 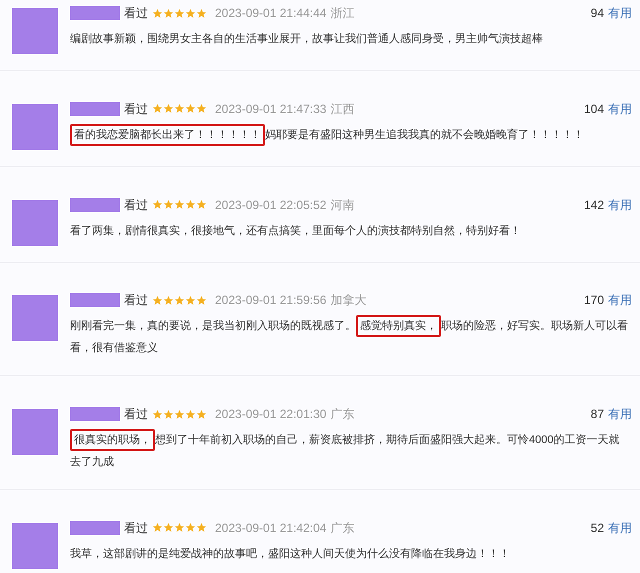 I want to click on review-text: 很真实的职场， 想到了十年前初入职场的自己，薪资底被排挤，期待后面盛阳强大起来。可怜4000的工资一天就去了九成, so click(x=350, y=451).